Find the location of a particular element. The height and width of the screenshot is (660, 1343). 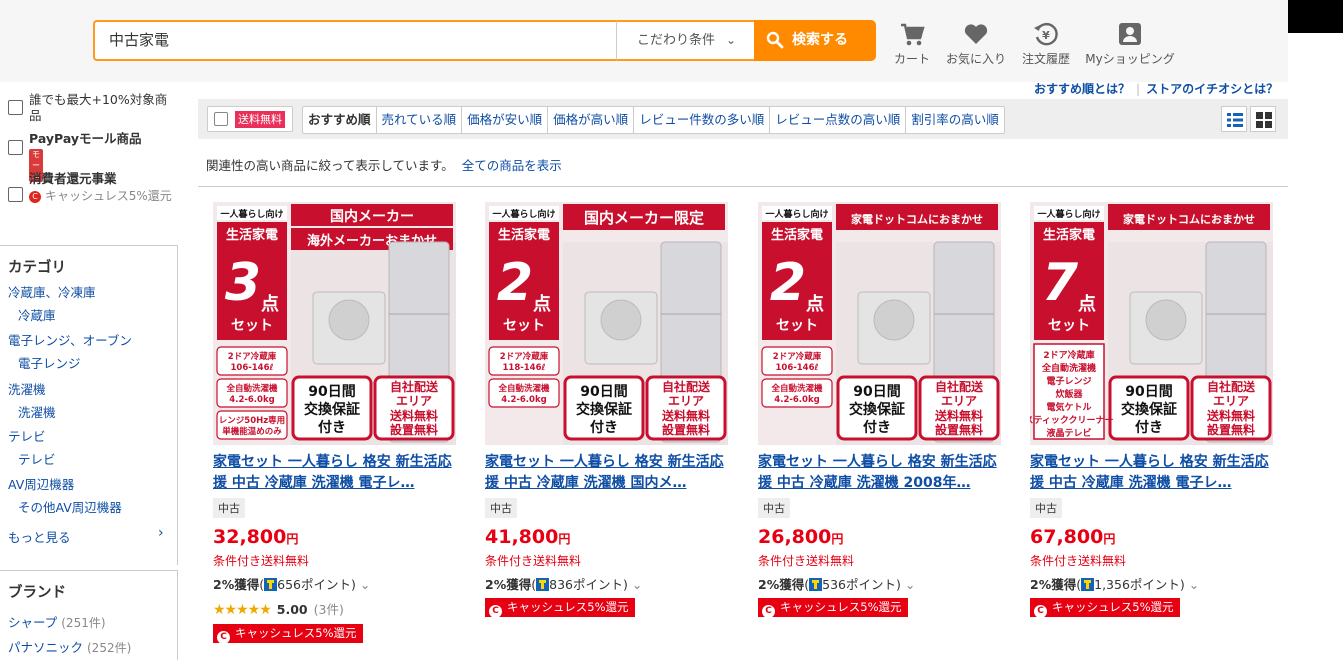

svg-text: 付き is located at coordinates (604, 427).